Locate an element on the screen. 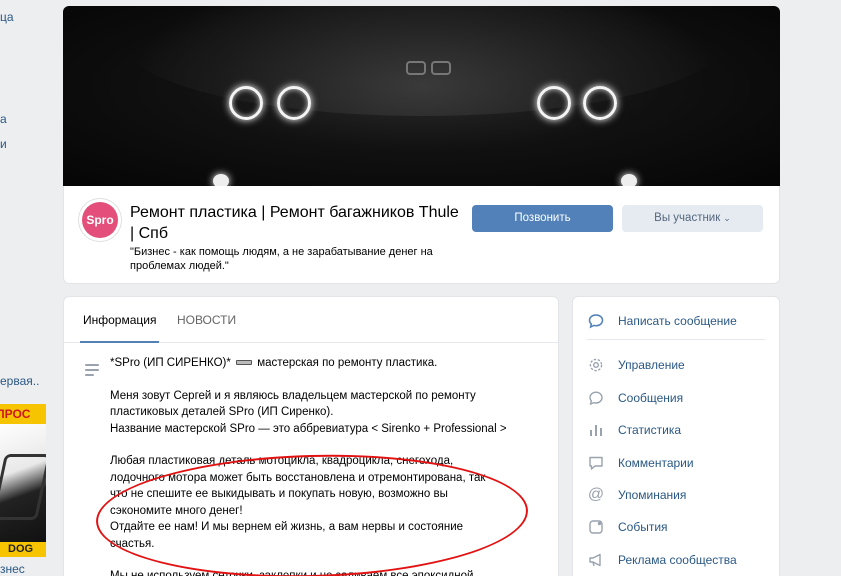 Image resolution: width=841 pixels, height=576 pixels. membership-label: Вы участник is located at coordinates (687, 218).